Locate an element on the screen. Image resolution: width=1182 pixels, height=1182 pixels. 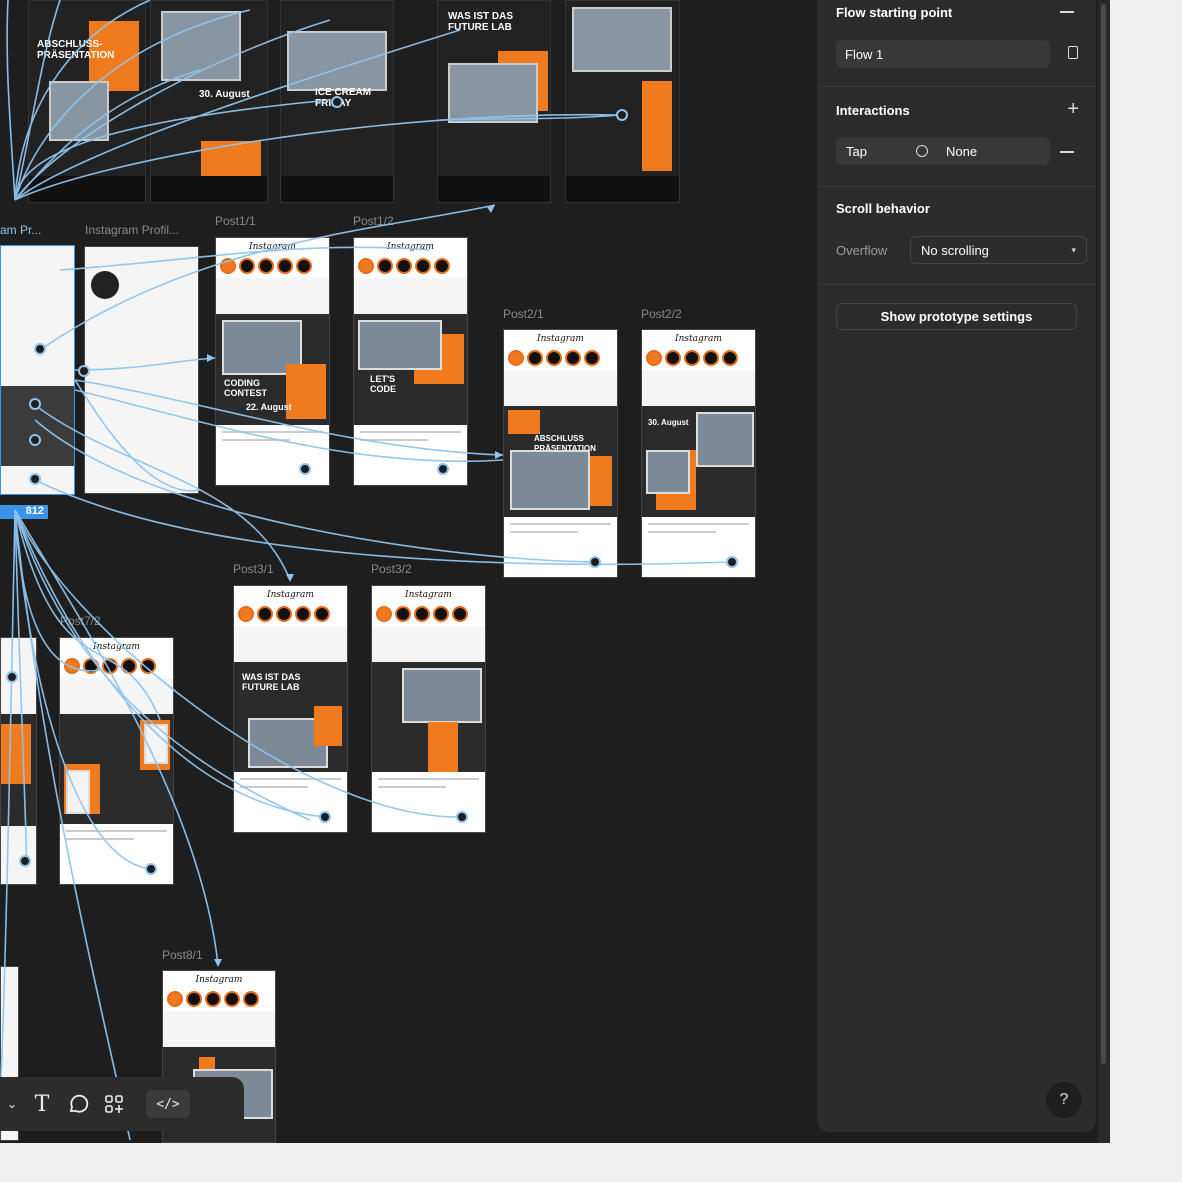
interactions-title: Interactions is located at coordinates (873, 110).